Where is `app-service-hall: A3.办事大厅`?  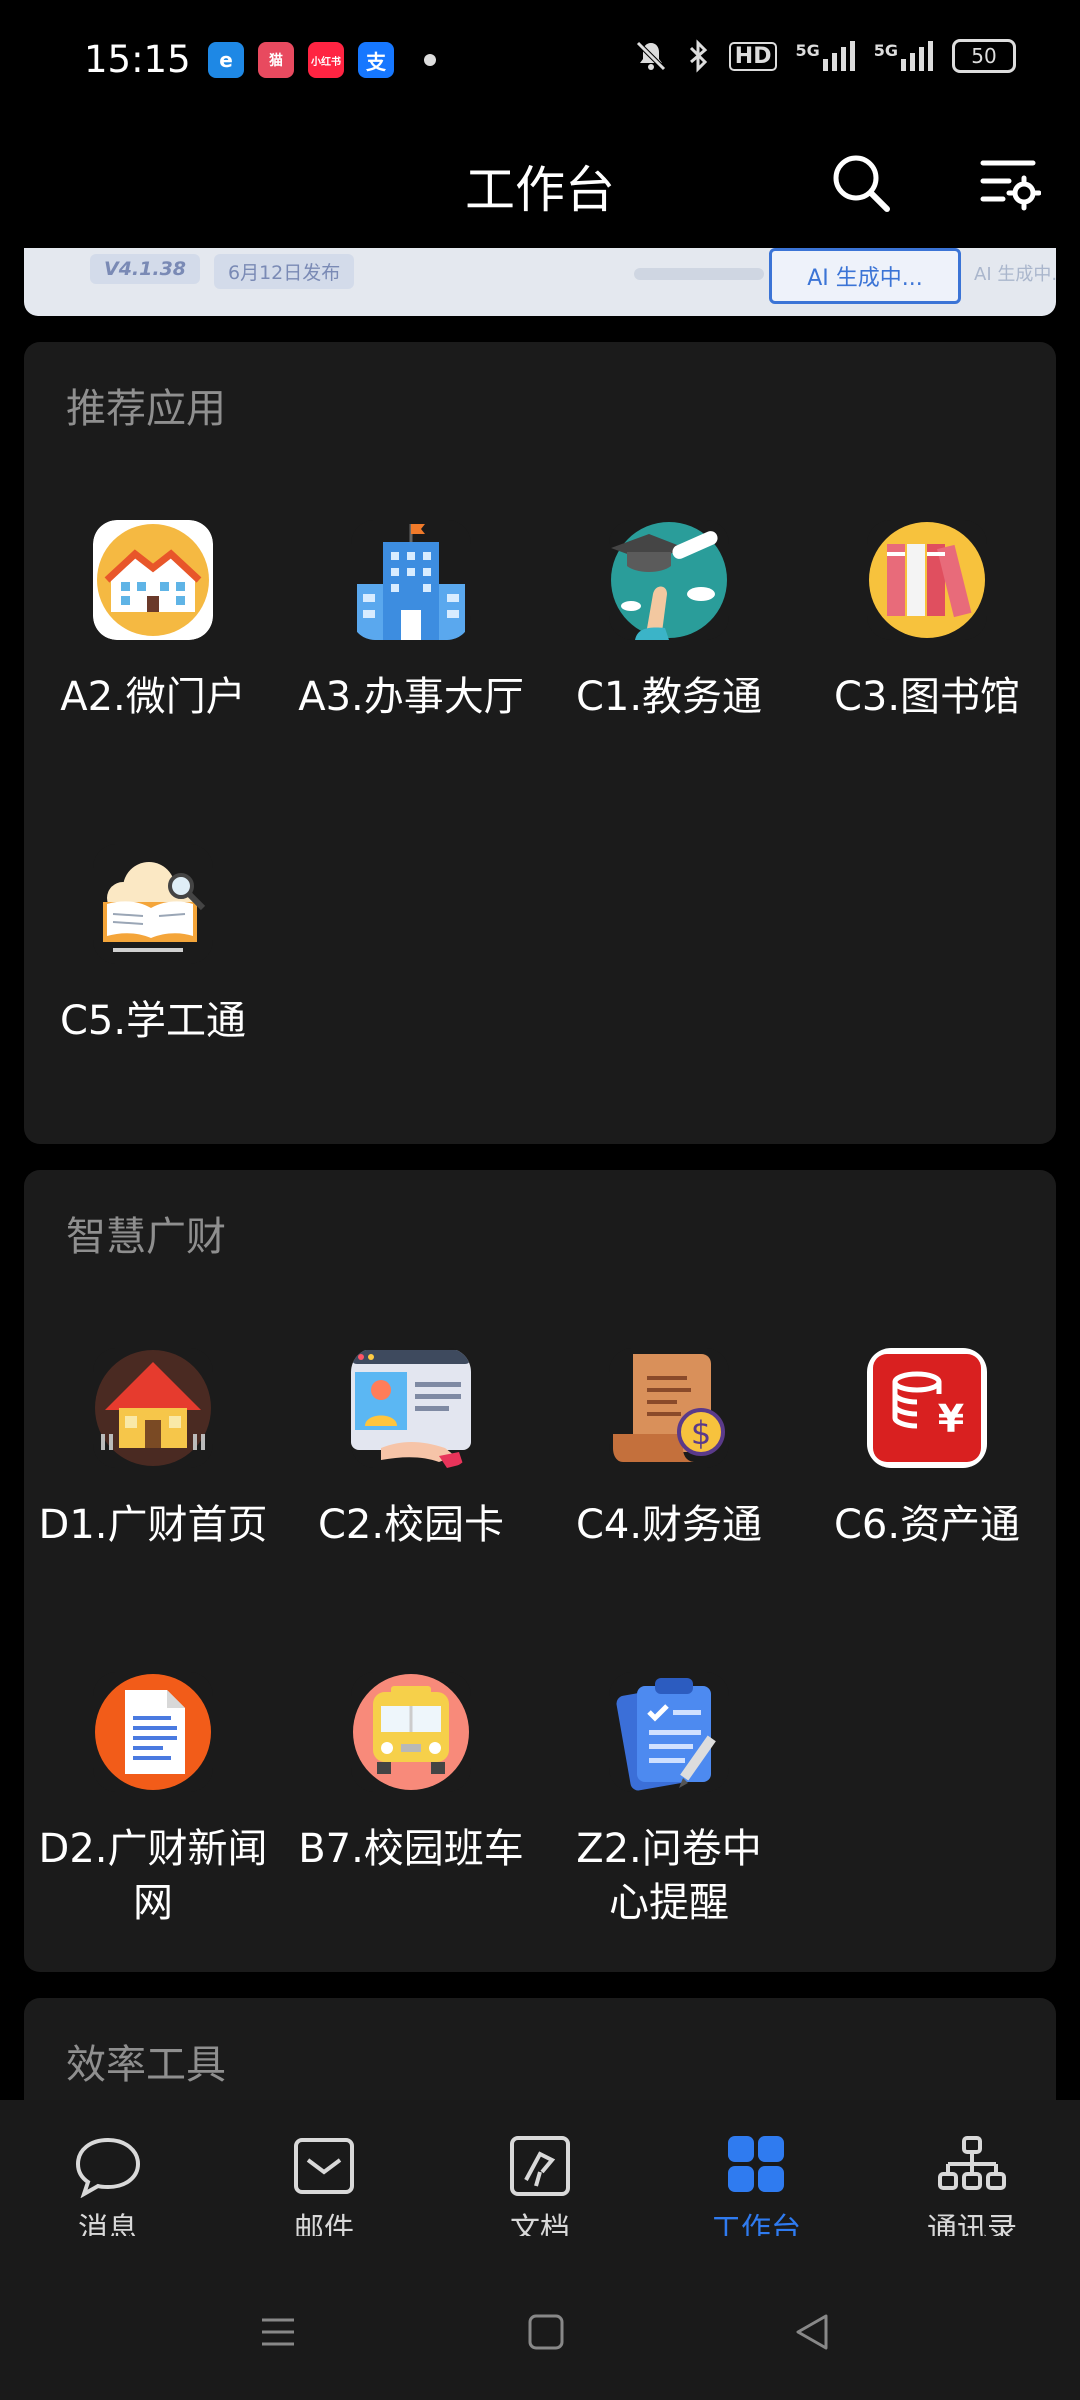 app-service-hall: A3.办事大厅 is located at coordinates (411, 622).